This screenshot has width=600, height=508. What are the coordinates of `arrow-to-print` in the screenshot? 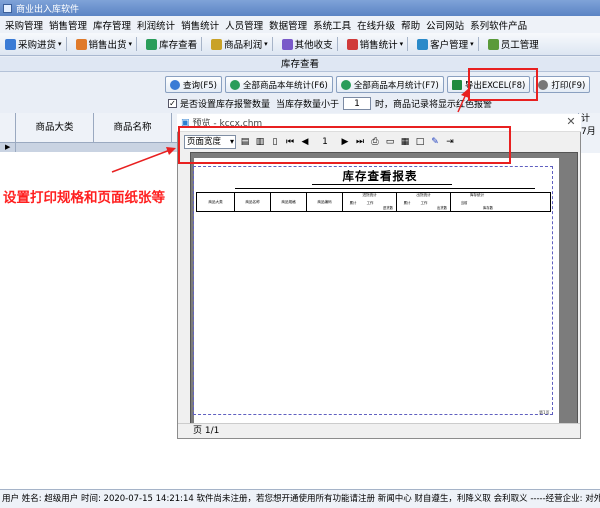 It's located at (462, 103).